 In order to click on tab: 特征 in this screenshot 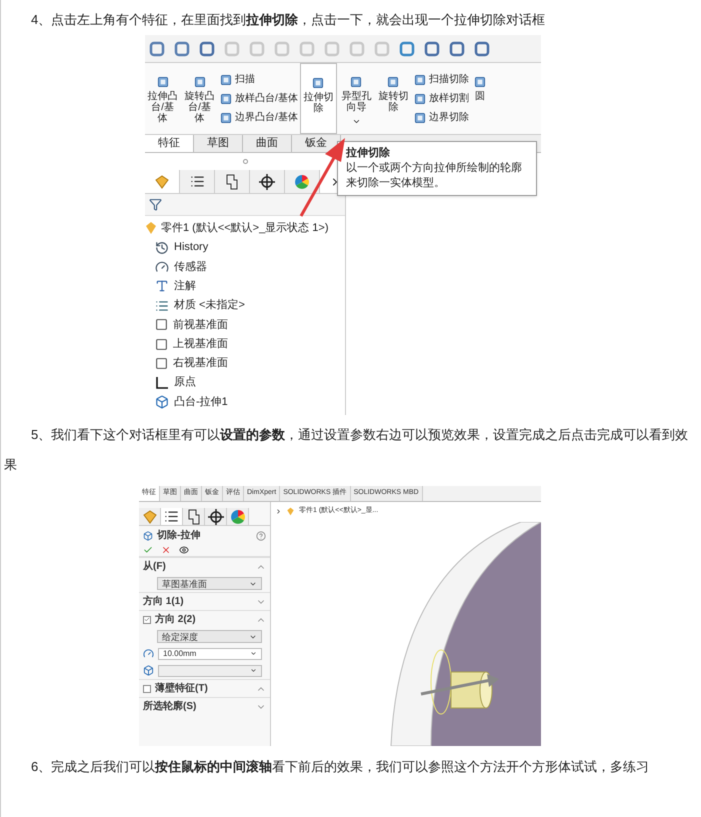, I will do `click(169, 143)`.